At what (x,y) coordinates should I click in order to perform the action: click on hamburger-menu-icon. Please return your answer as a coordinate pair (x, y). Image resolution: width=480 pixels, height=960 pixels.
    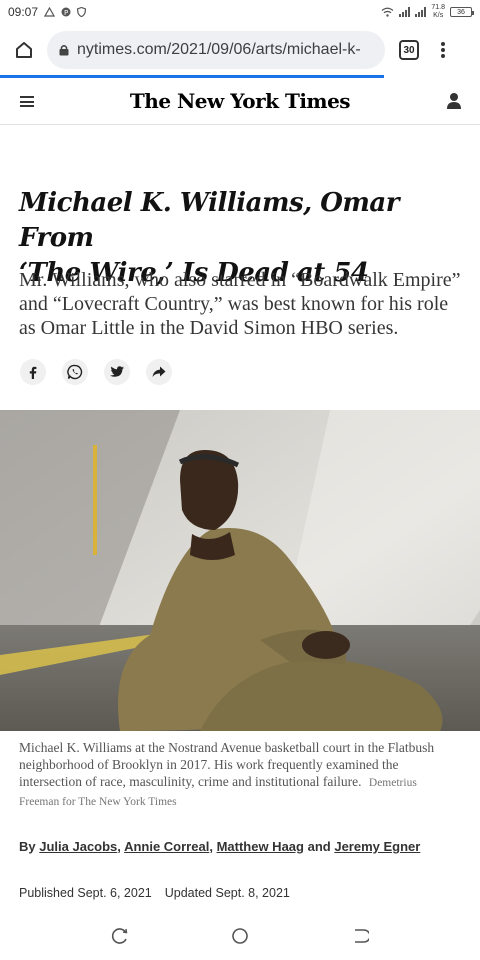
    Looking at the image, I should click on (27, 101).